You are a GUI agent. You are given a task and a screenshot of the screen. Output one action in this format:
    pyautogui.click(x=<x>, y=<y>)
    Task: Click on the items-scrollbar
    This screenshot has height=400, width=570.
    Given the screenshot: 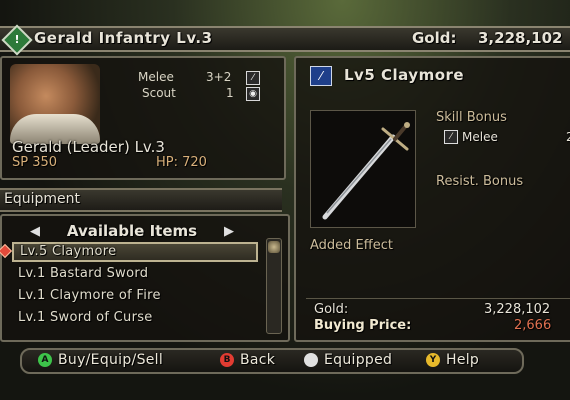 What is the action you would take?
    pyautogui.click(x=274, y=286)
    